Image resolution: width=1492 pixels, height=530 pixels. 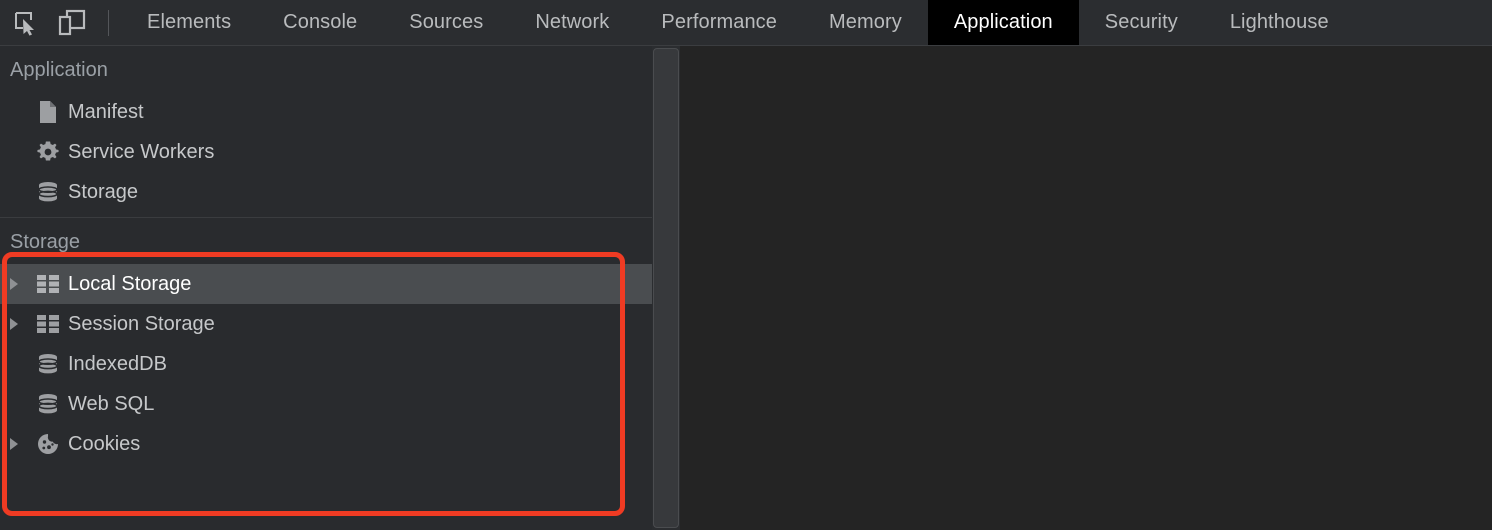 I want to click on tab-lighthouse: Lighthouse, so click(x=1279, y=22).